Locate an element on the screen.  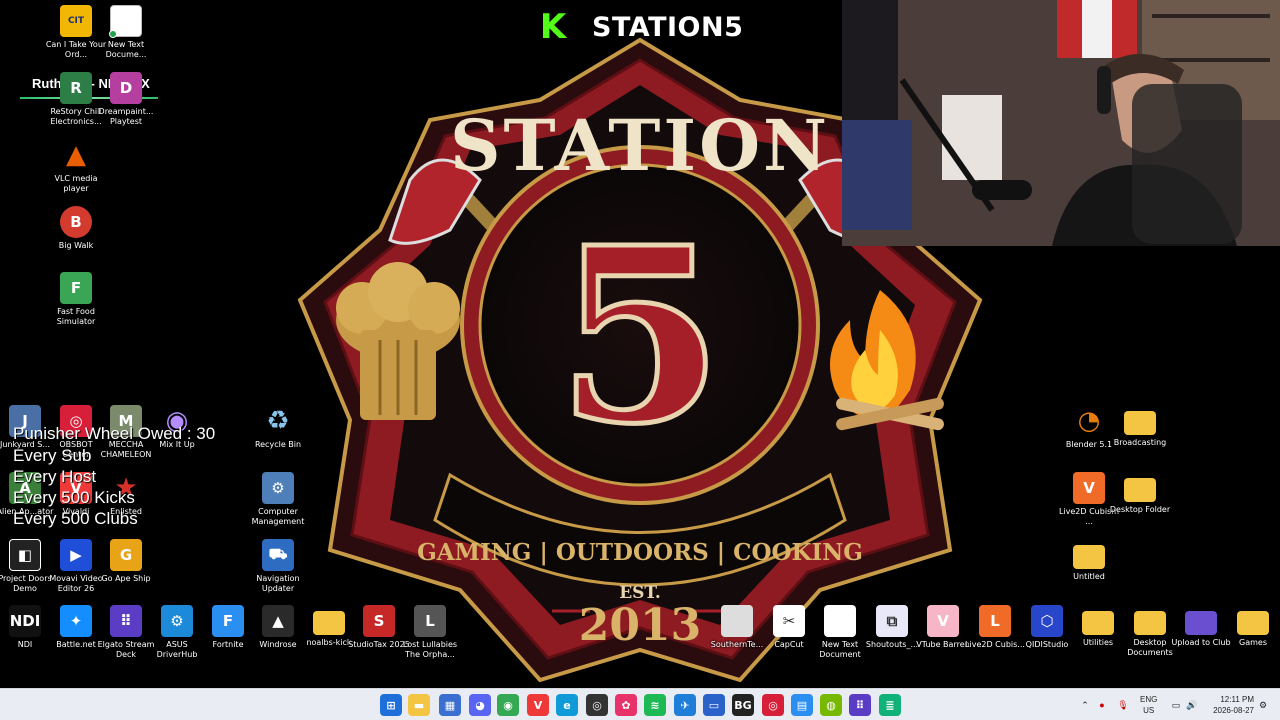
taskbar-app-chat-icon: ▤ is located at coordinates (802, 705).